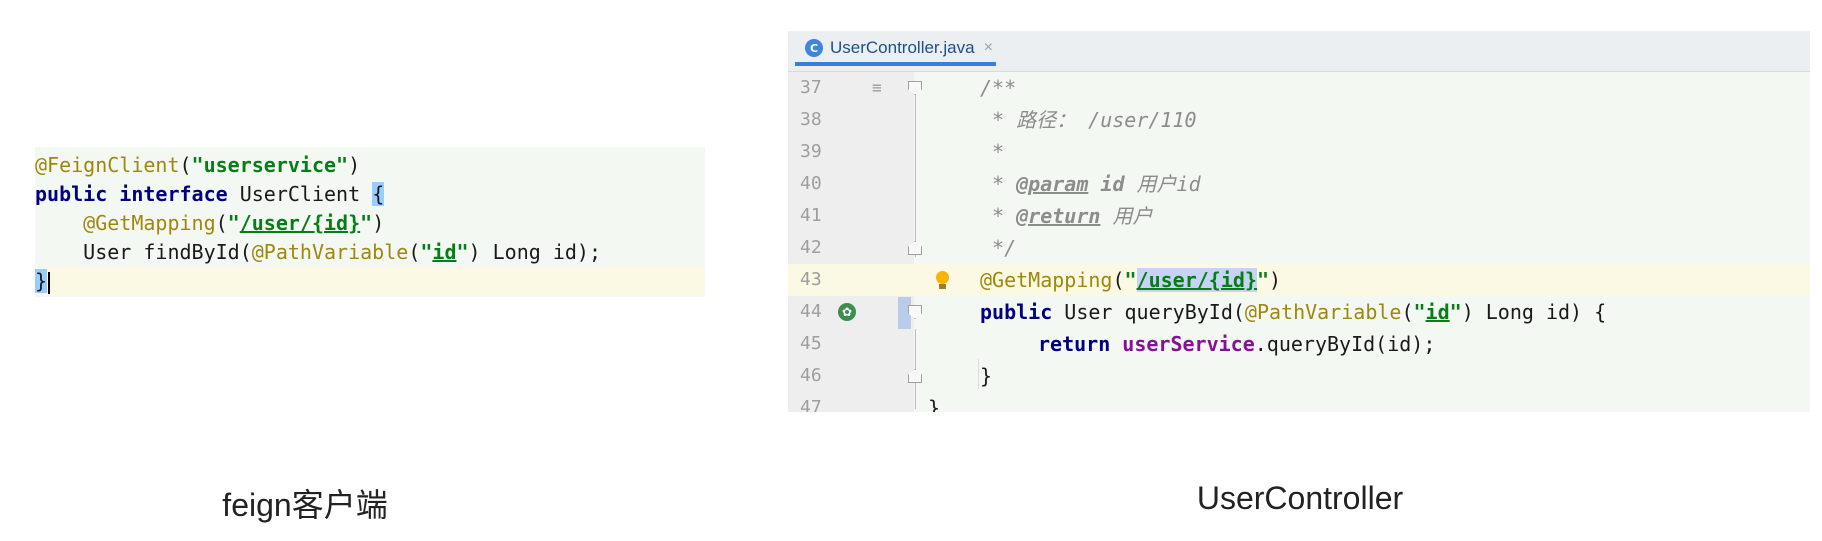  What do you see at coordinates (988, 48) in the screenshot?
I see `close-icon: ×` at bounding box center [988, 48].